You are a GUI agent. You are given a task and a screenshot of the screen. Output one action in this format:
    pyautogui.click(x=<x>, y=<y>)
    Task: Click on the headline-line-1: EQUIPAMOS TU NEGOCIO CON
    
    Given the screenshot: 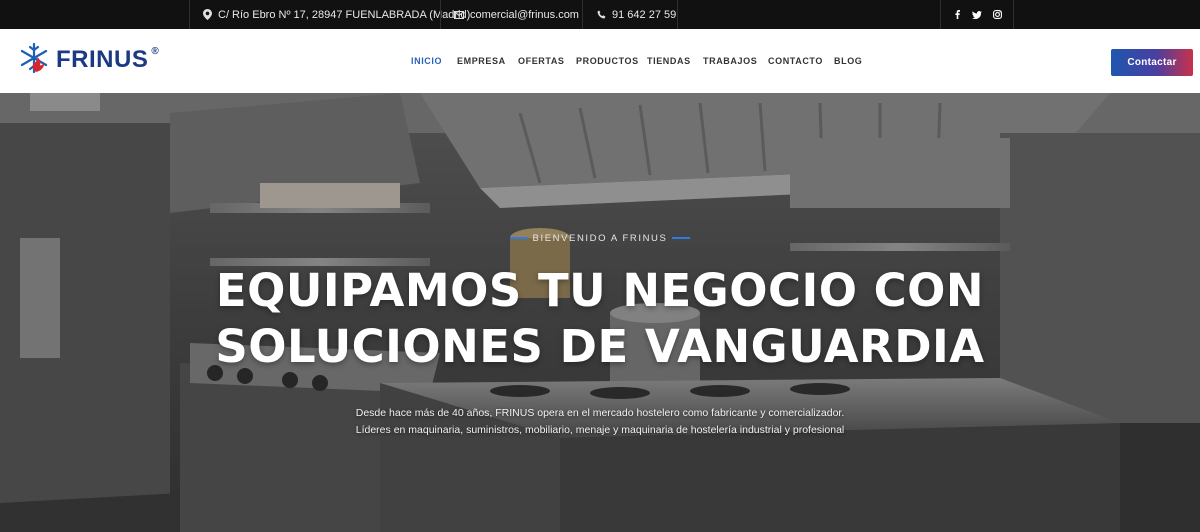 What is the action you would take?
    pyautogui.click(x=600, y=290)
    